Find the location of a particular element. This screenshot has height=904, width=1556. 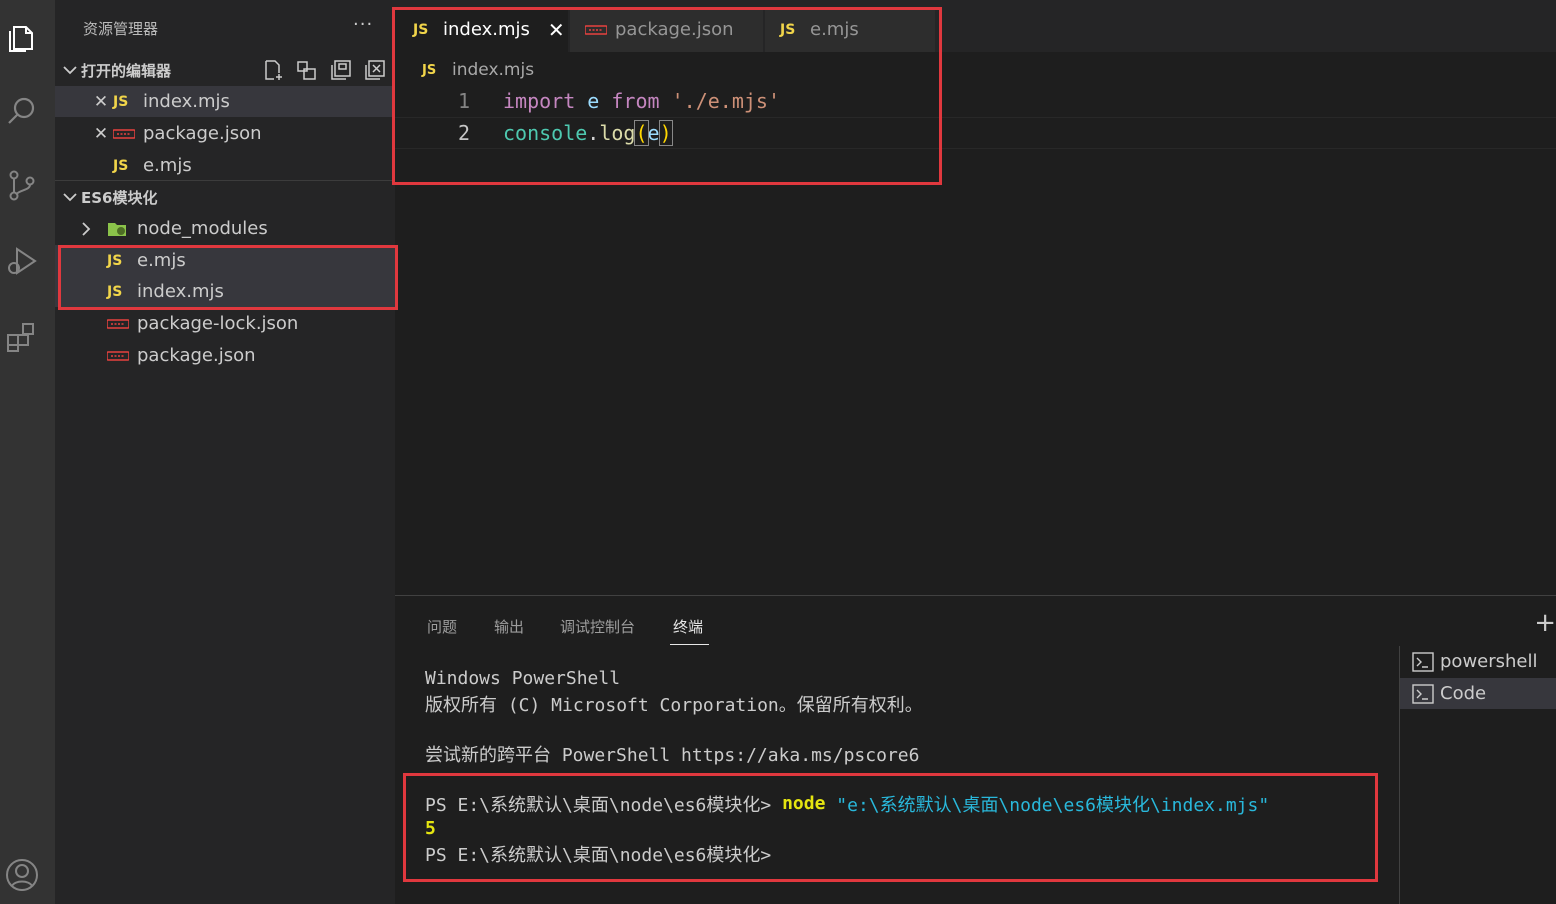

highlight-box-terminal is located at coordinates (890, 827).